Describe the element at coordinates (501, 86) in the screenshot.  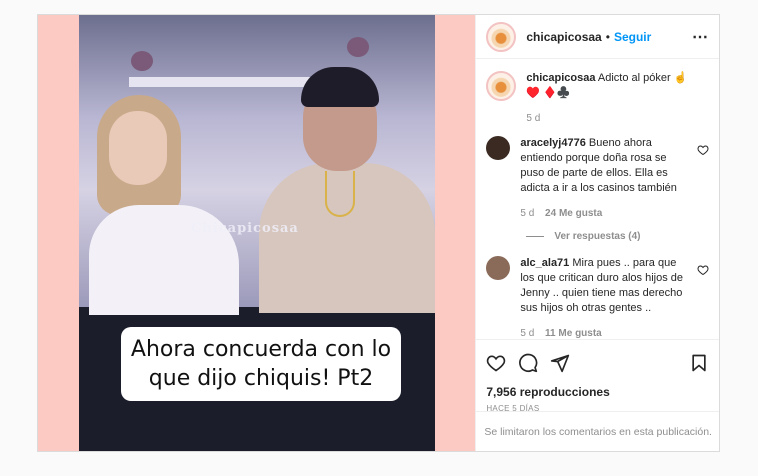
I see `caption-avatar` at that location.